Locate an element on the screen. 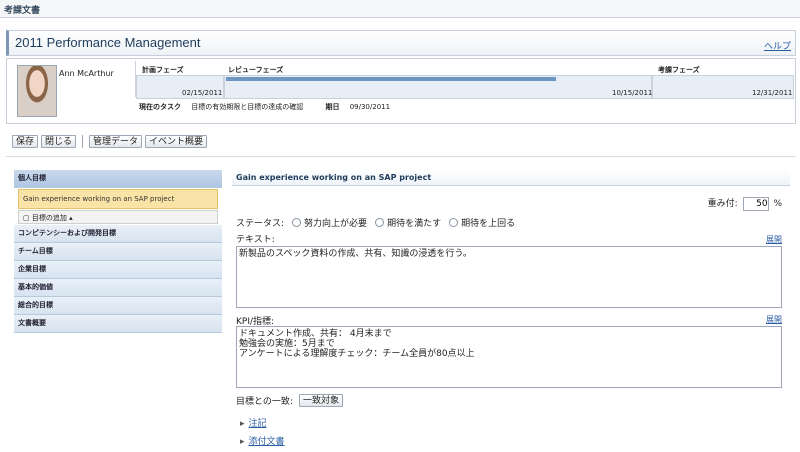 Image resolution: width=800 pixels, height=452 pixels. text-expand-link: 展開 is located at coordinates (774, 239).